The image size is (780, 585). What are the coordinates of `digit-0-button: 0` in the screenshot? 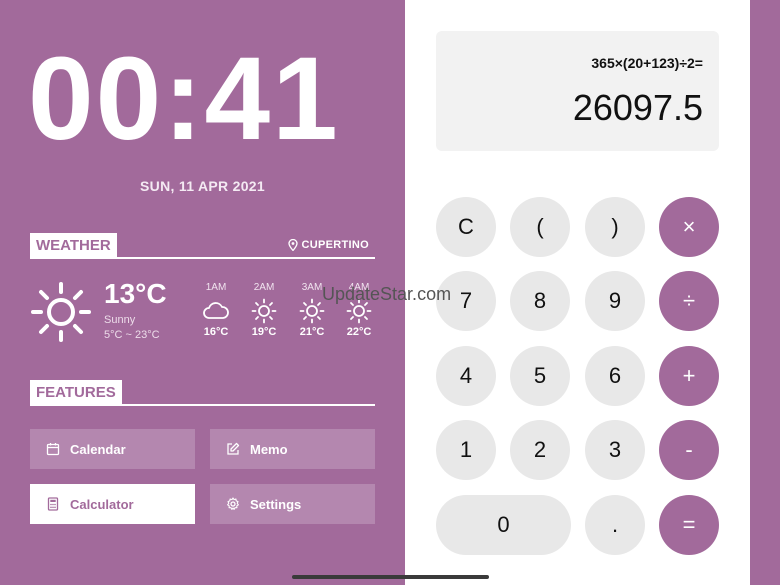 It's located at (503, 525).